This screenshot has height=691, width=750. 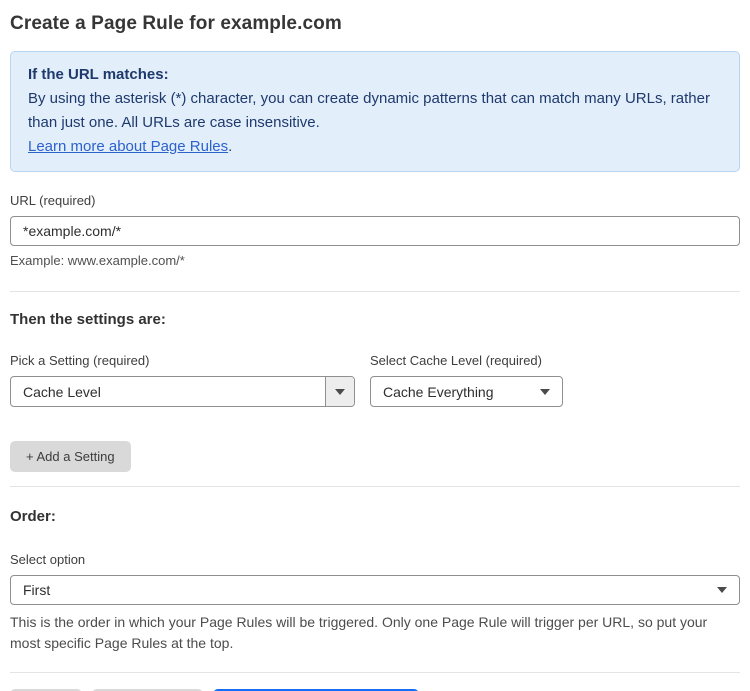 I want to click on setting-picker-column: Pick a Setting (required) Cache Level, so click(x=182, y=380).